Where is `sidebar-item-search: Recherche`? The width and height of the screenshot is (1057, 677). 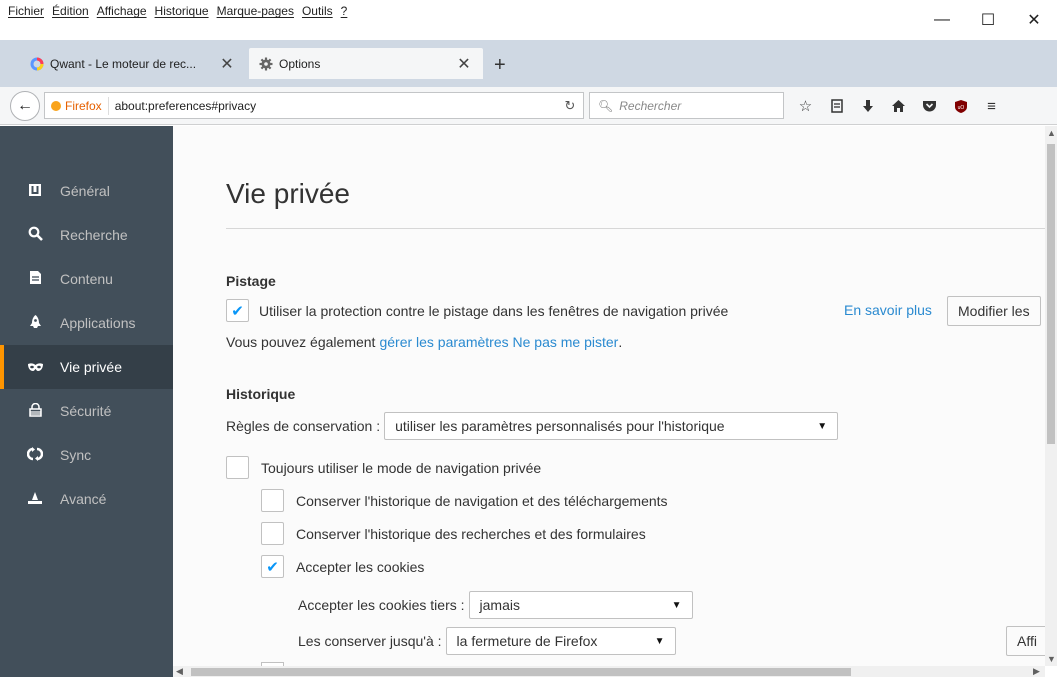
sidebar-item-search: Recherche is located at coordinates (86, 235).